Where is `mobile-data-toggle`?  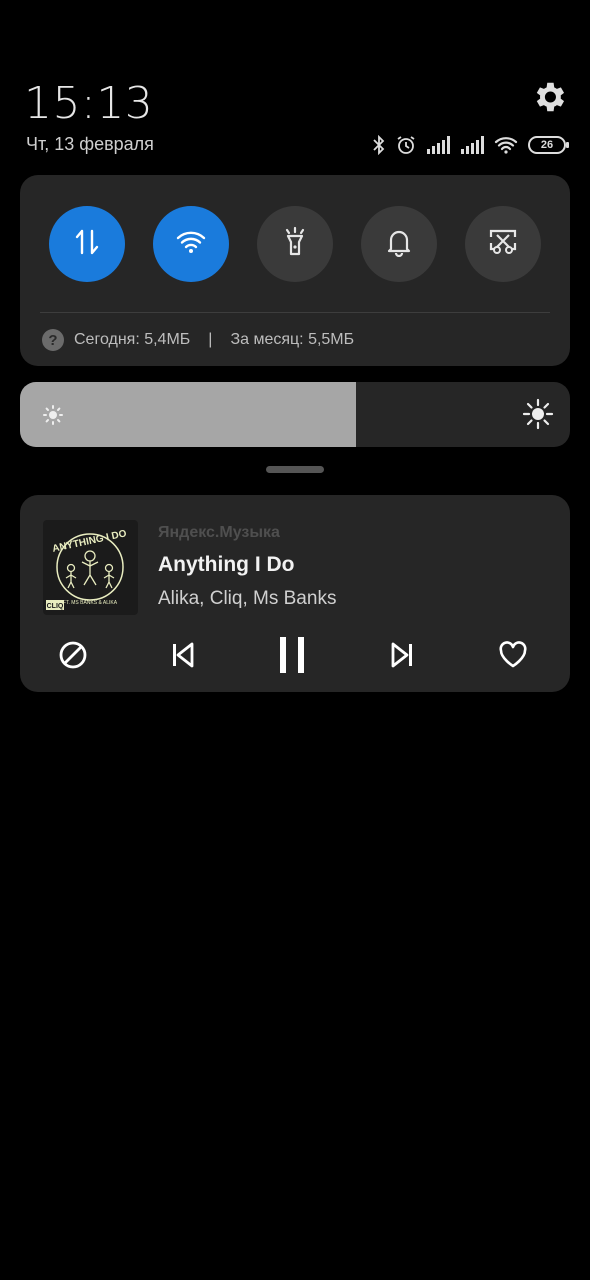 mobile-data-toggle is located at coordinates (87, 244).